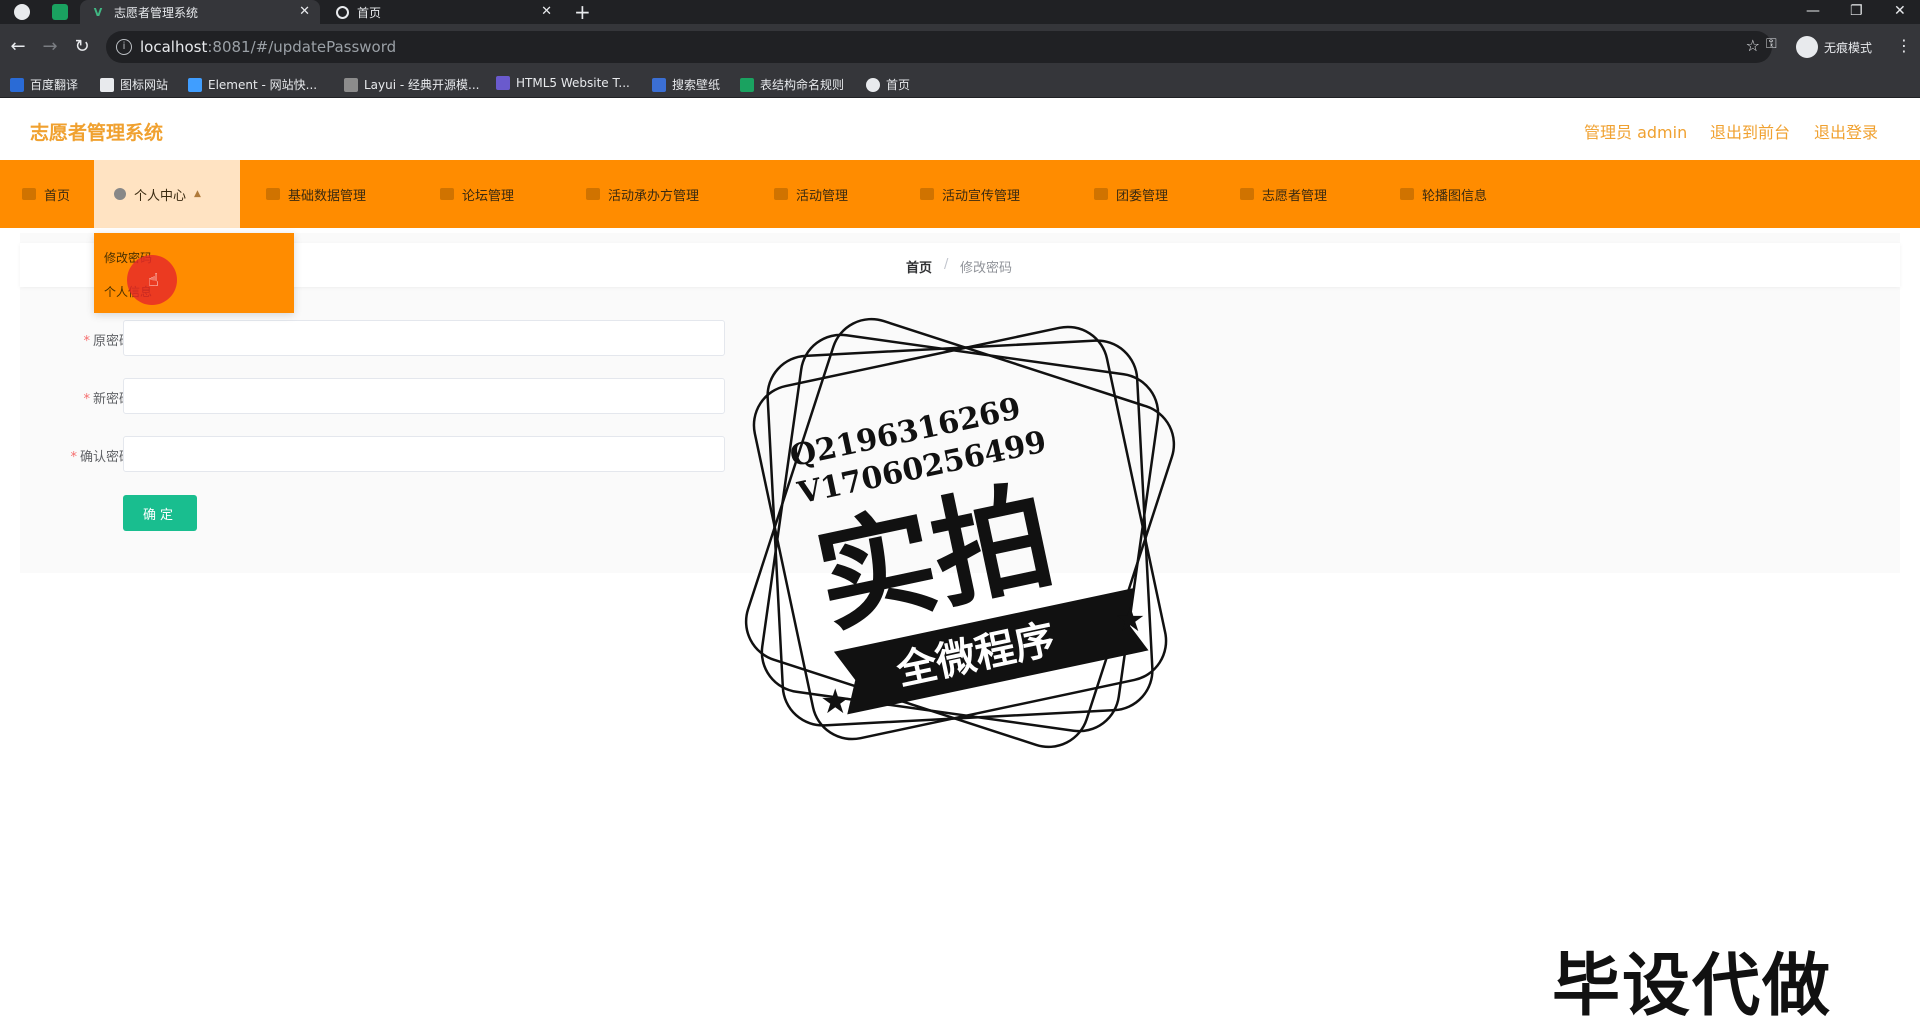 The width and height of the screenshot is (1920, 1018). Describe the element at coordinates (1753, 45) in the screenshot. I see `bookmark-star-icon: ☆` at that location.